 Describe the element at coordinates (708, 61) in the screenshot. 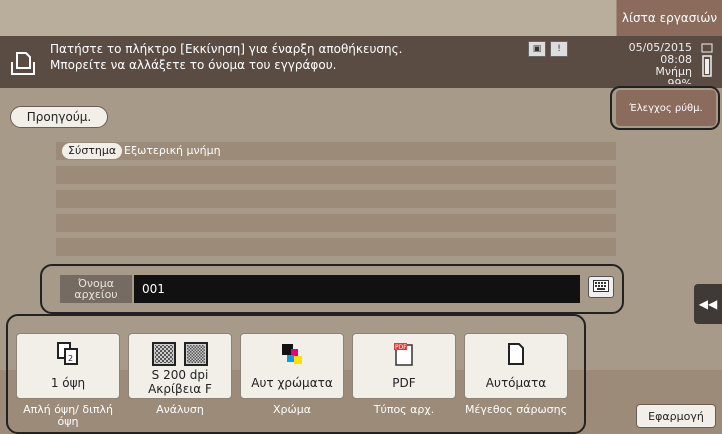

I see `memory-gauge-icon` at that location.